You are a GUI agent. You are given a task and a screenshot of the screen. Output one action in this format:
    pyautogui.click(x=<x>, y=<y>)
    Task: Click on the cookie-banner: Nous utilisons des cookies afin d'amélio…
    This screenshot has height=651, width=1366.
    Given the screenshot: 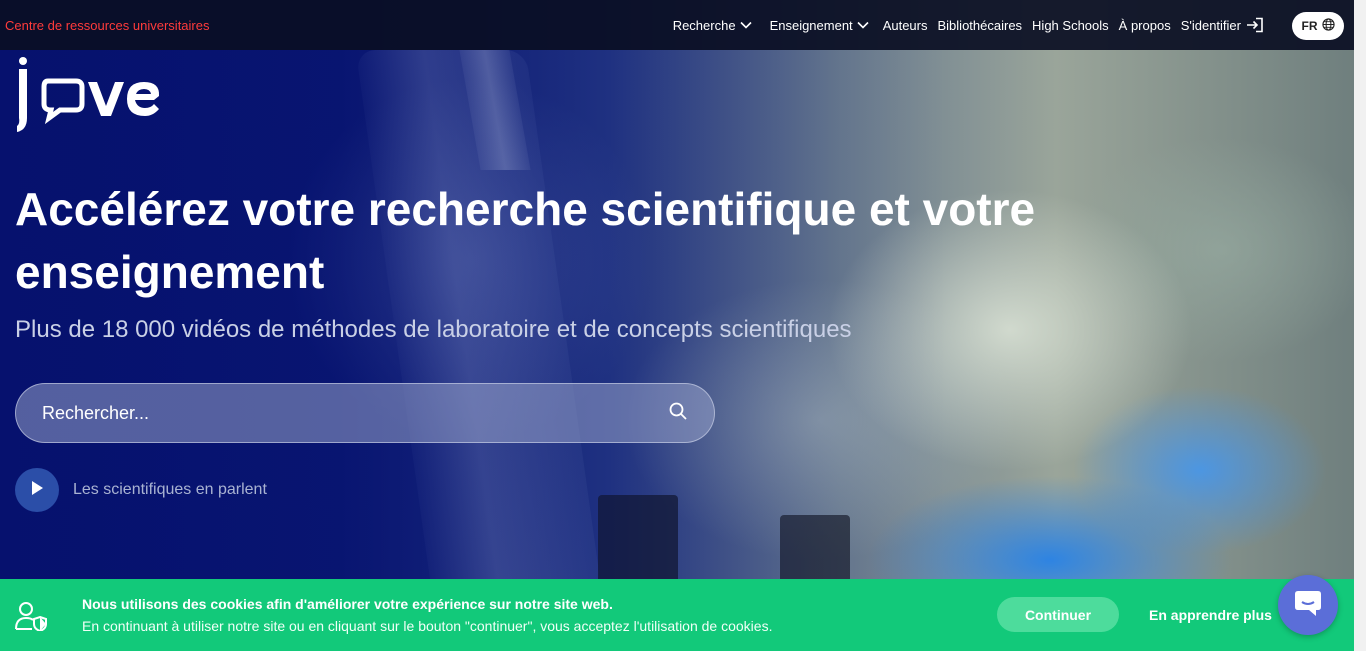 What is the action you would take?
    pyautogui.click(x=677, y=615)
    